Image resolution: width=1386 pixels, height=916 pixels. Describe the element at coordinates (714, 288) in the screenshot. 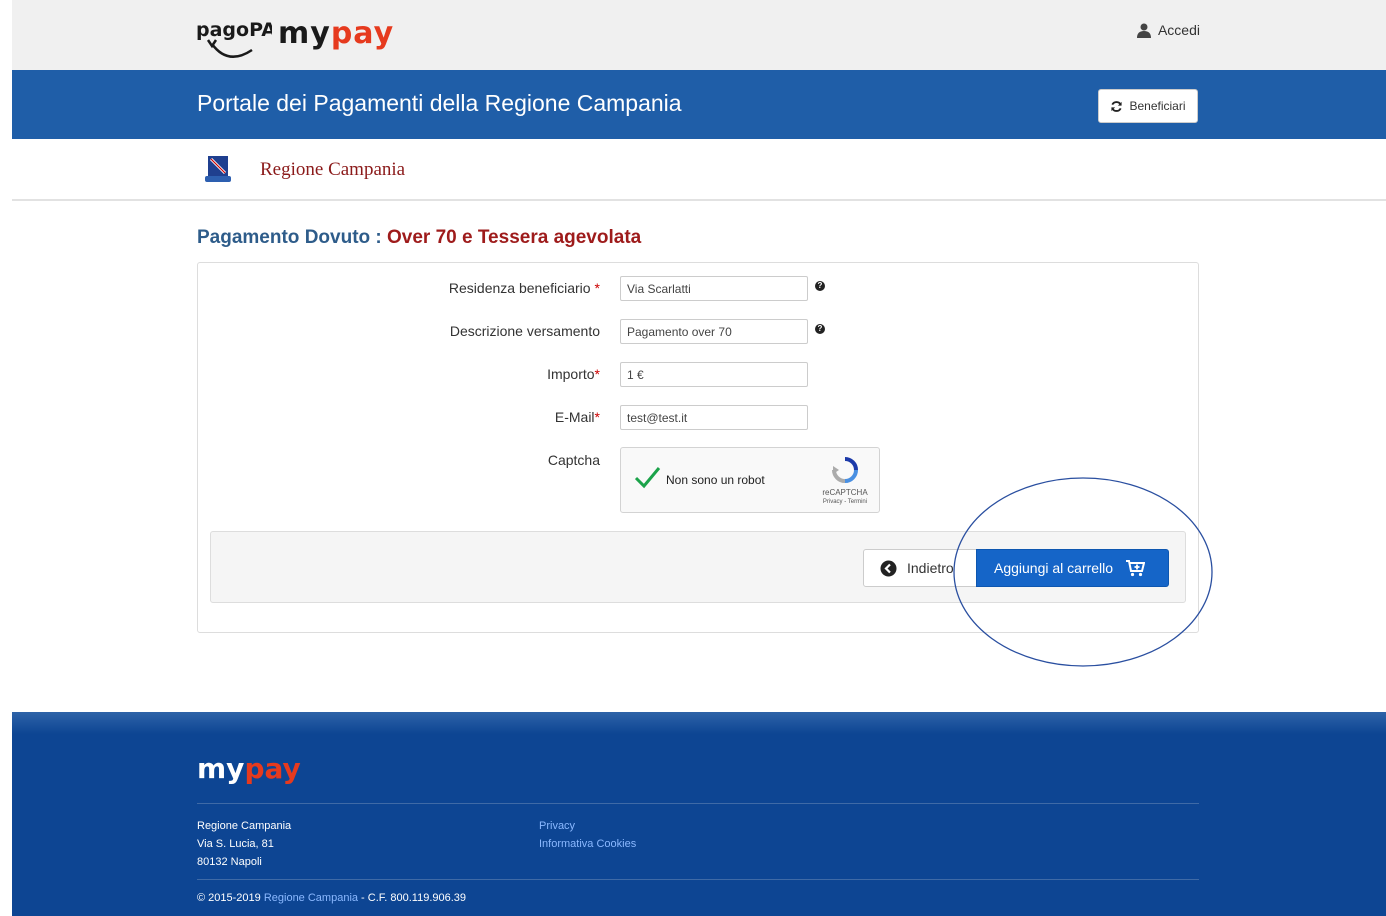

I see `residenza-input` at that location.